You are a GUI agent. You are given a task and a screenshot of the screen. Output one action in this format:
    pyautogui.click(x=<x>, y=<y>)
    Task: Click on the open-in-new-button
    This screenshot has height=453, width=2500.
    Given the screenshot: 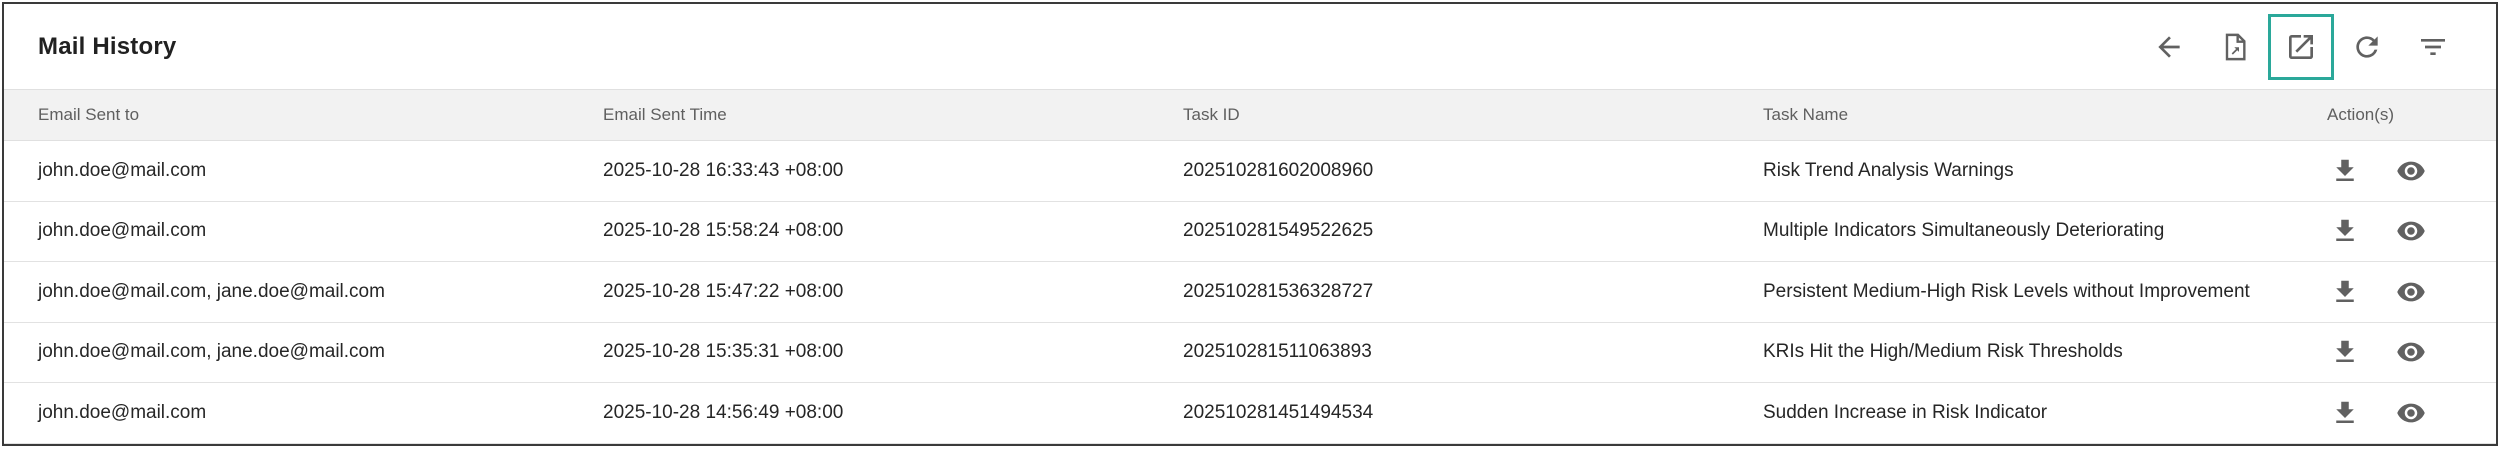 What is the action you would take?
    pyautogui.click(x=2301, y=47)
    